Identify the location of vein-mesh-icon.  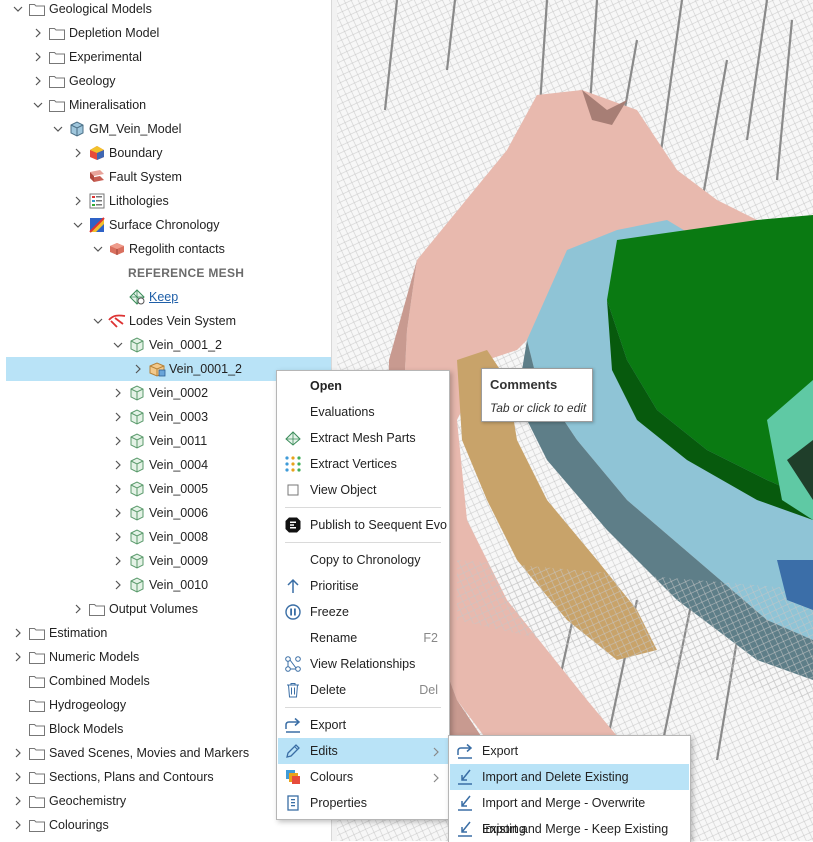
(157, 369).